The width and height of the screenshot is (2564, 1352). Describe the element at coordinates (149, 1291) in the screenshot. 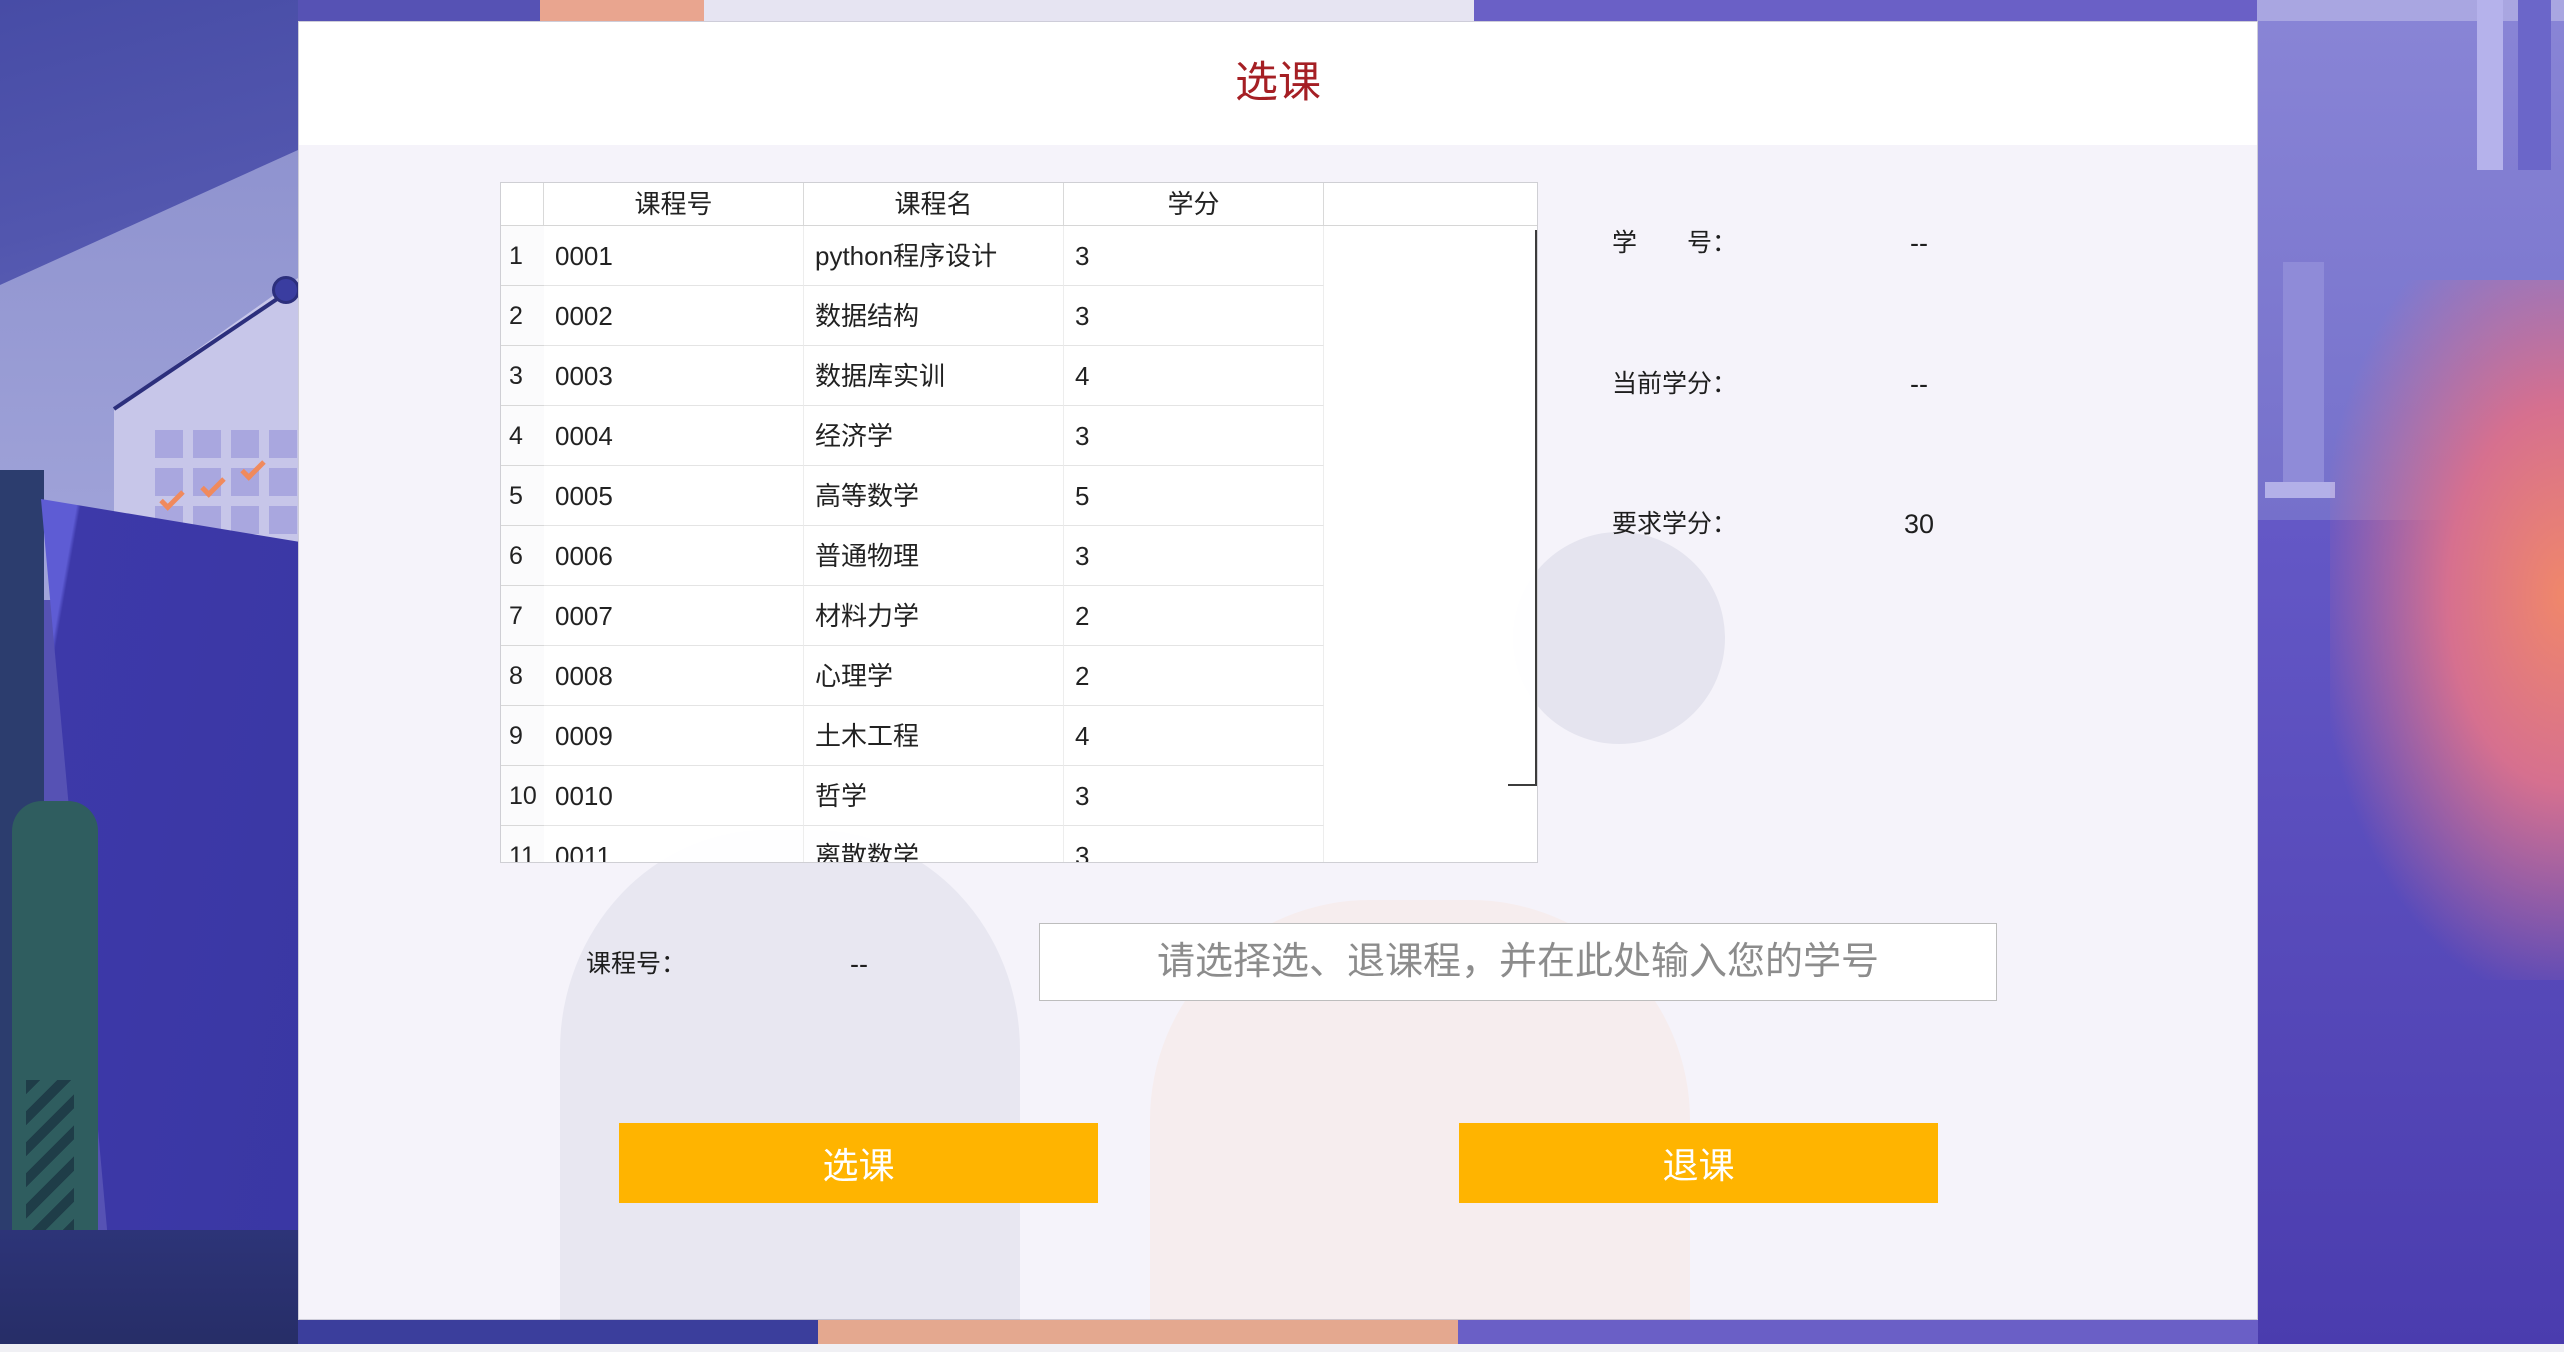

I see `floor-shape` at that location.